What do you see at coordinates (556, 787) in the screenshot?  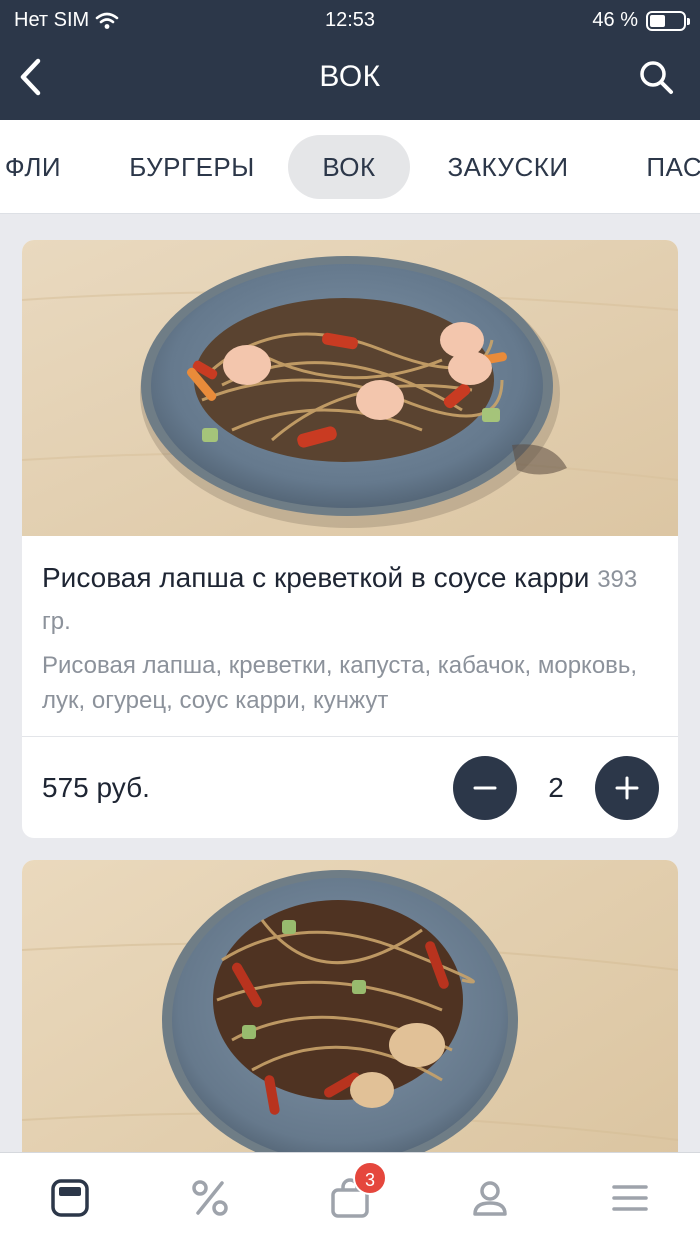 I see `quantity-value: 2` at bounding box center [556, 787].